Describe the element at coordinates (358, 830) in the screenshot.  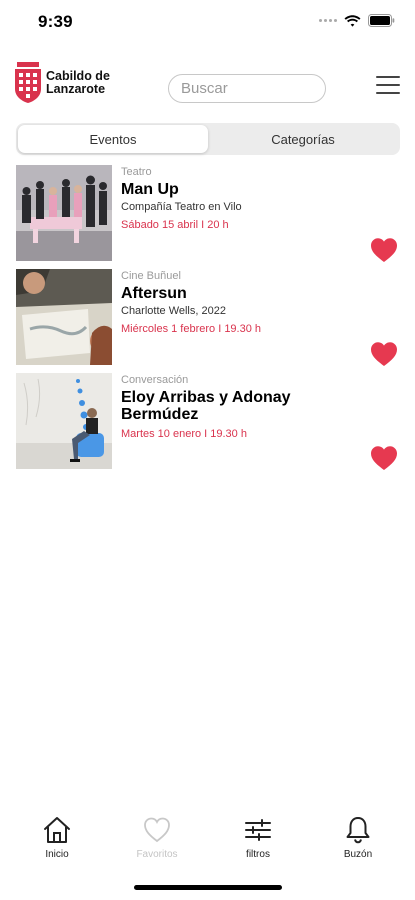
I see `bell-icon` at that location.